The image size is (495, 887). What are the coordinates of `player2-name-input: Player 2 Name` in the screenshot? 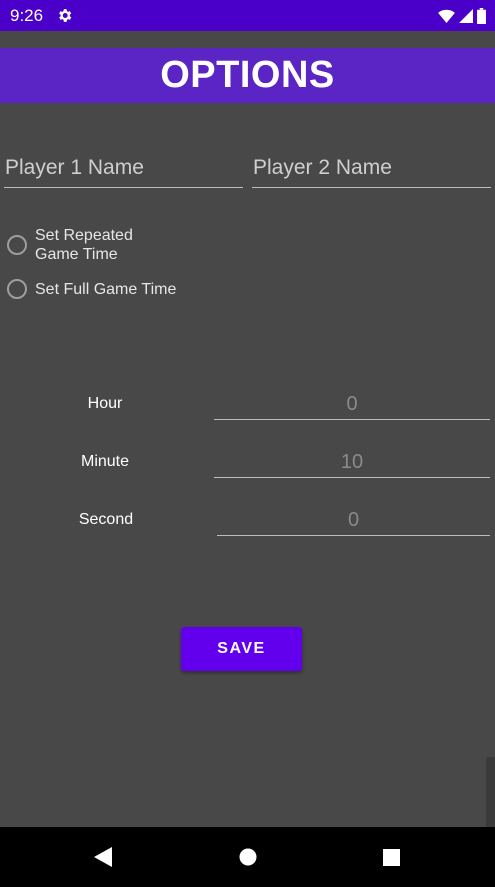 It's located at (371, 170).